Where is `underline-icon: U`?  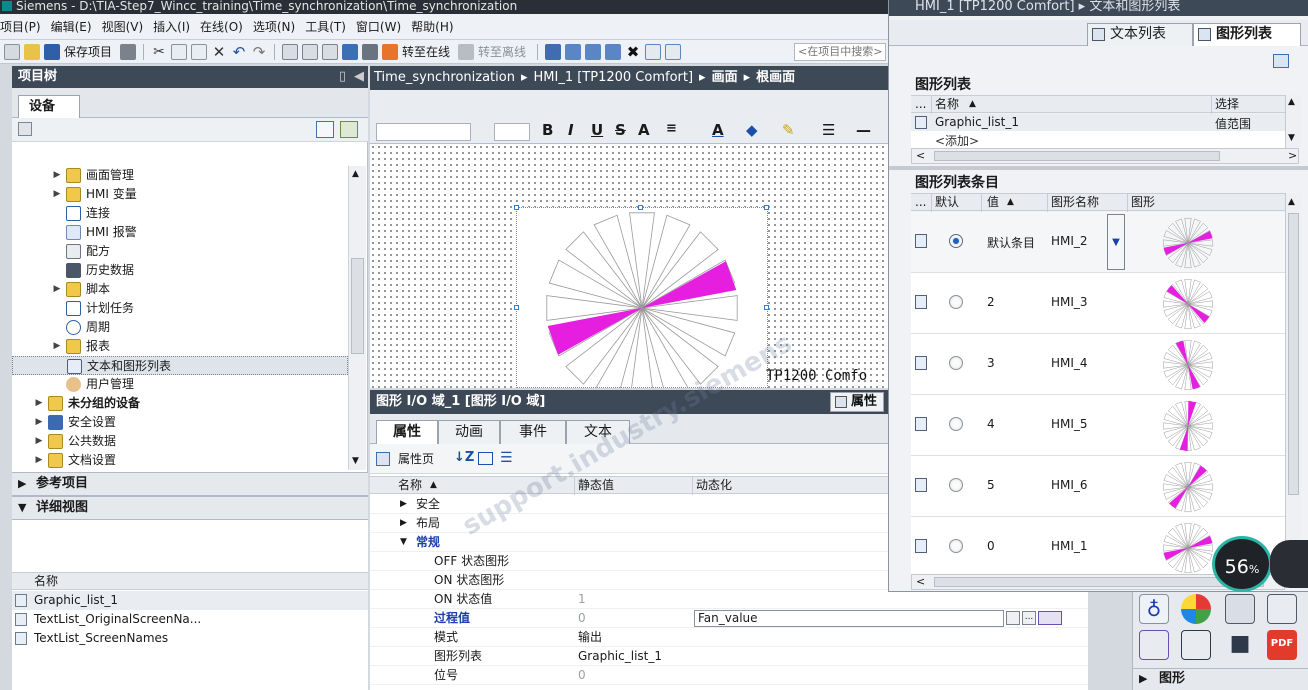 underline-icon: U is located at coordinates (597, 130).